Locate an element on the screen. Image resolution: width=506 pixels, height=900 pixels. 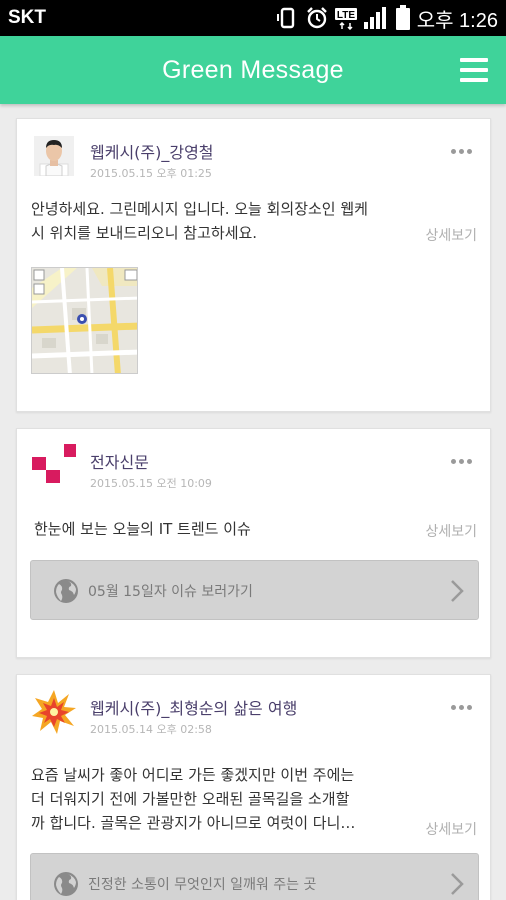
card-header: 웹케시(주)_최형순의 삶은 여행 2015.05.14 오후 02:58 is located at coordinates (253, 710).